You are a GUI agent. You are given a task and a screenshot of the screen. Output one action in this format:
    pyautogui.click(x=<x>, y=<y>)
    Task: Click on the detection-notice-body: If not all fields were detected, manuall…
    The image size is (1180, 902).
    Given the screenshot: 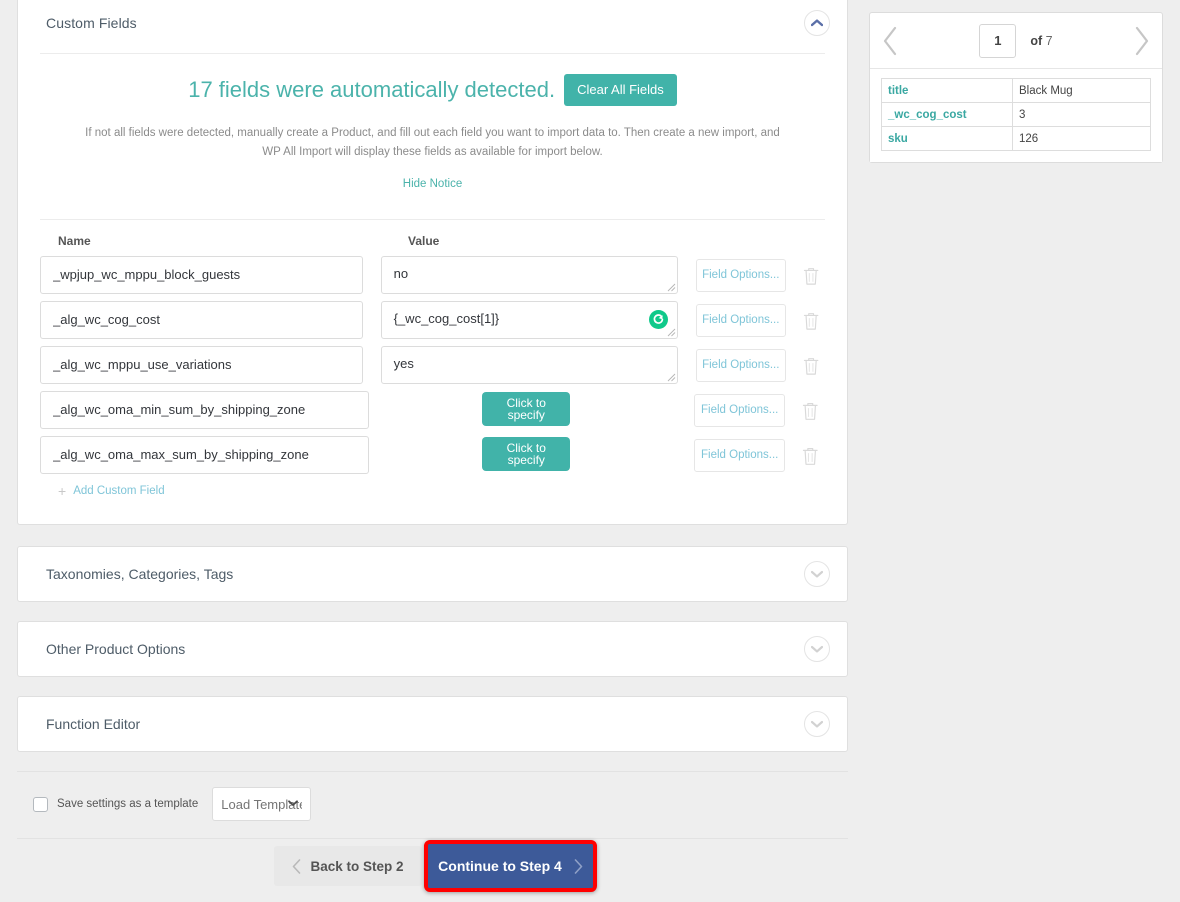 What is the action you would take?
    pyautogui.click(x=432, y=142)
    